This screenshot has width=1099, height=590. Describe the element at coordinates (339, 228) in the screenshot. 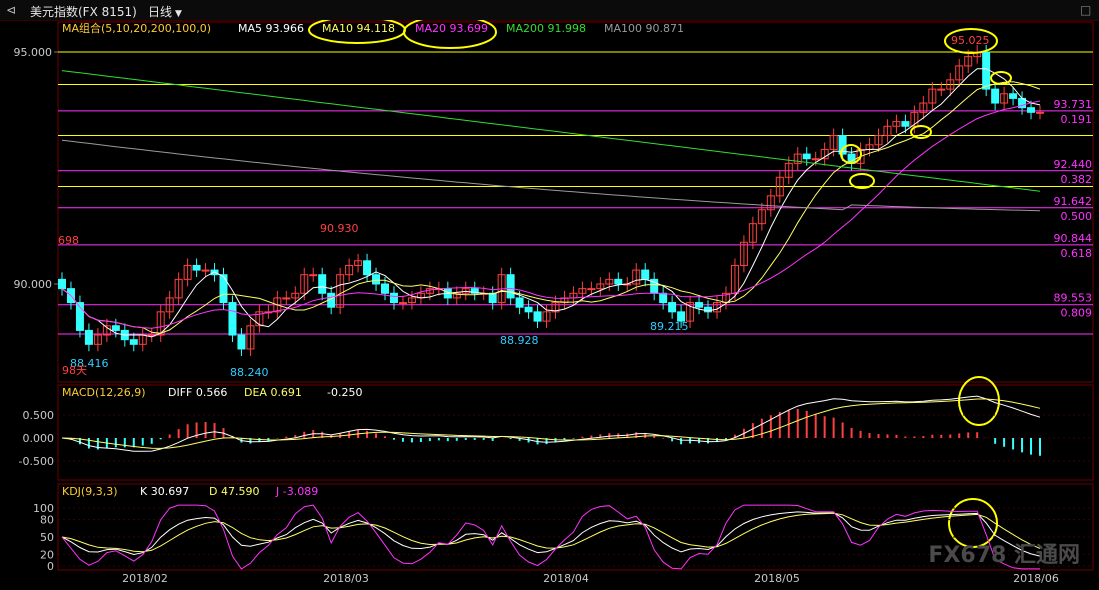

I see `price-label: 90.930` at that location.